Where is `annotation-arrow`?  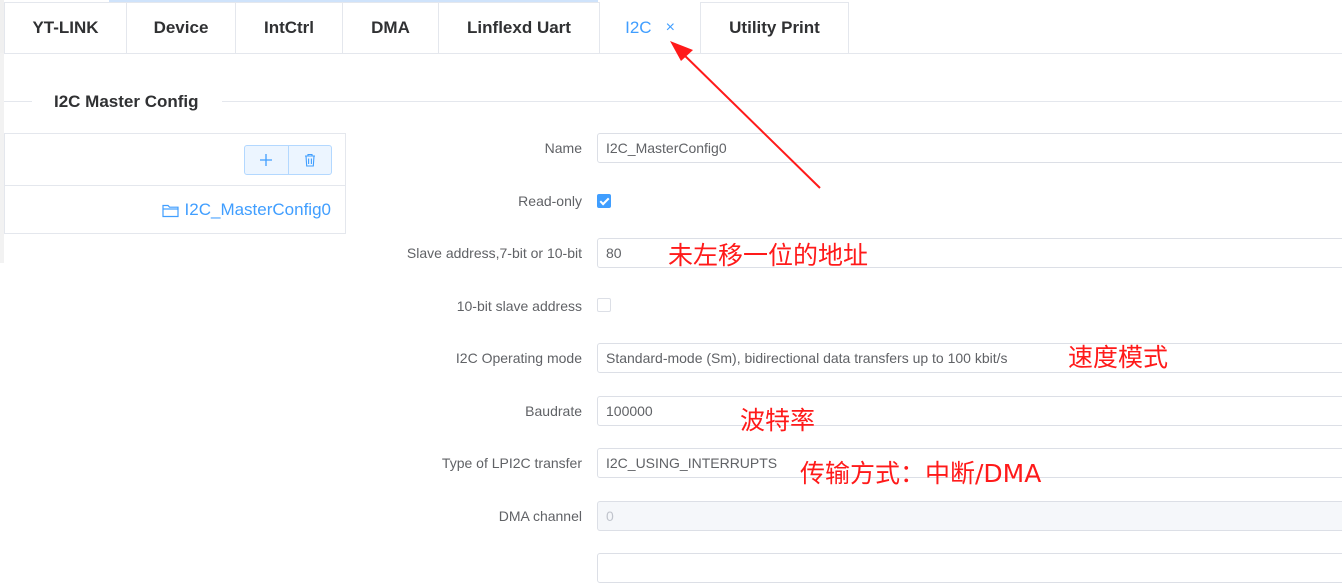
annotation-arrow is located at coordinates (745, 115).